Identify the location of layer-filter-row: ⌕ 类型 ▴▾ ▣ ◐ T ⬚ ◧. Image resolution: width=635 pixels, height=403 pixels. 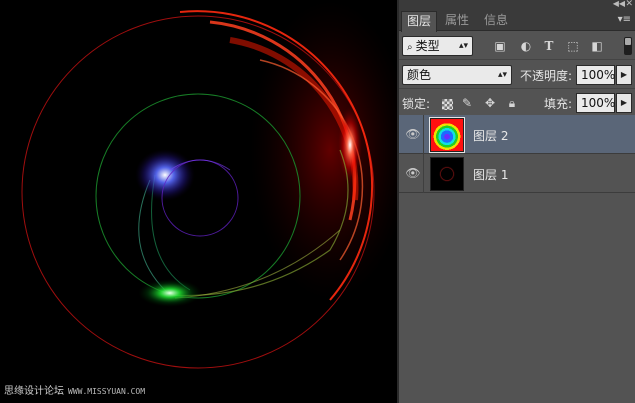
(517, 45).